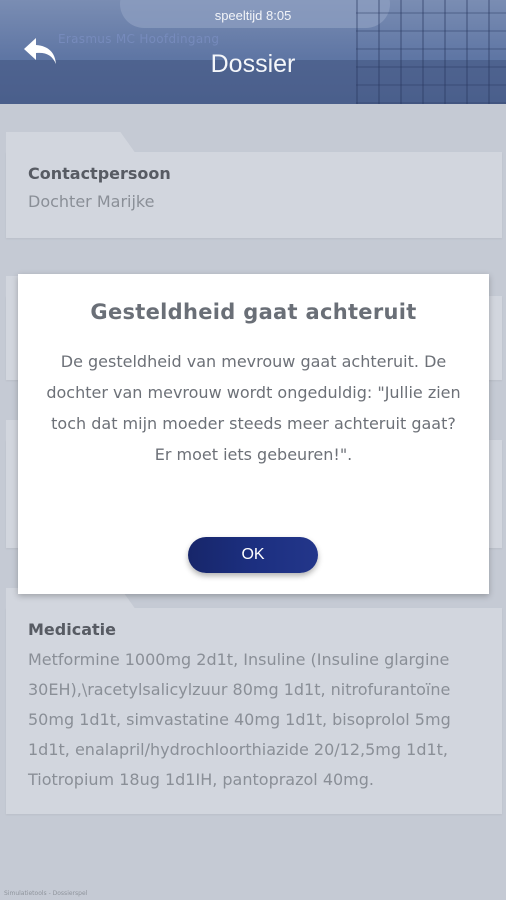  What do you see at coordinates (254, 185) in the screenshot?
I see `contact-card: Contactpersoon Dochter Marijke` at bounding box center [254, 185].